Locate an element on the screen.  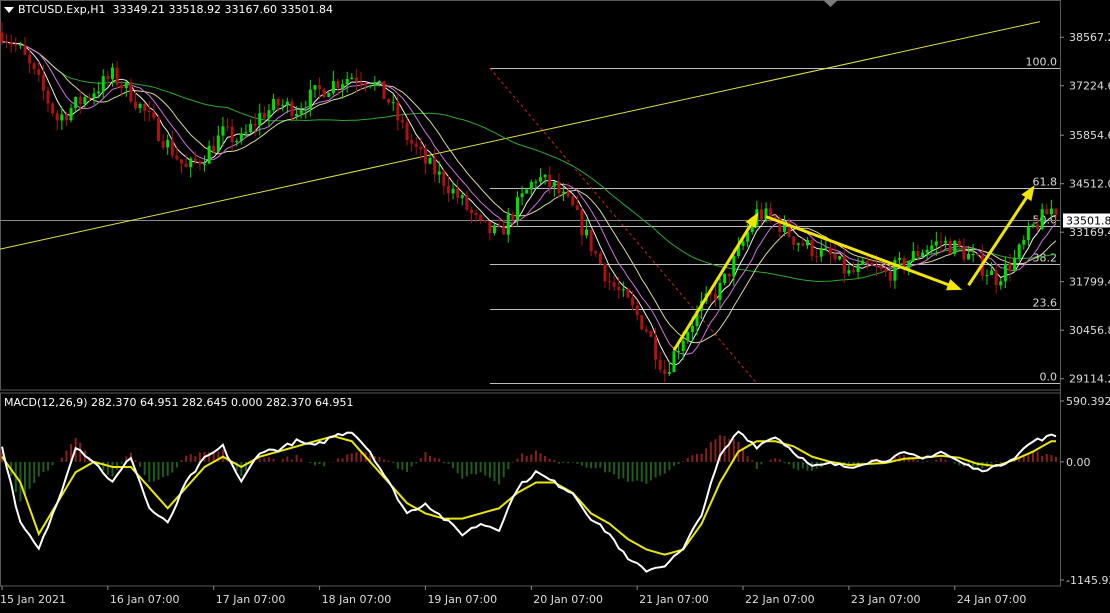
price-tick-label: 29114.2 is located at coordinates (1089, 379).